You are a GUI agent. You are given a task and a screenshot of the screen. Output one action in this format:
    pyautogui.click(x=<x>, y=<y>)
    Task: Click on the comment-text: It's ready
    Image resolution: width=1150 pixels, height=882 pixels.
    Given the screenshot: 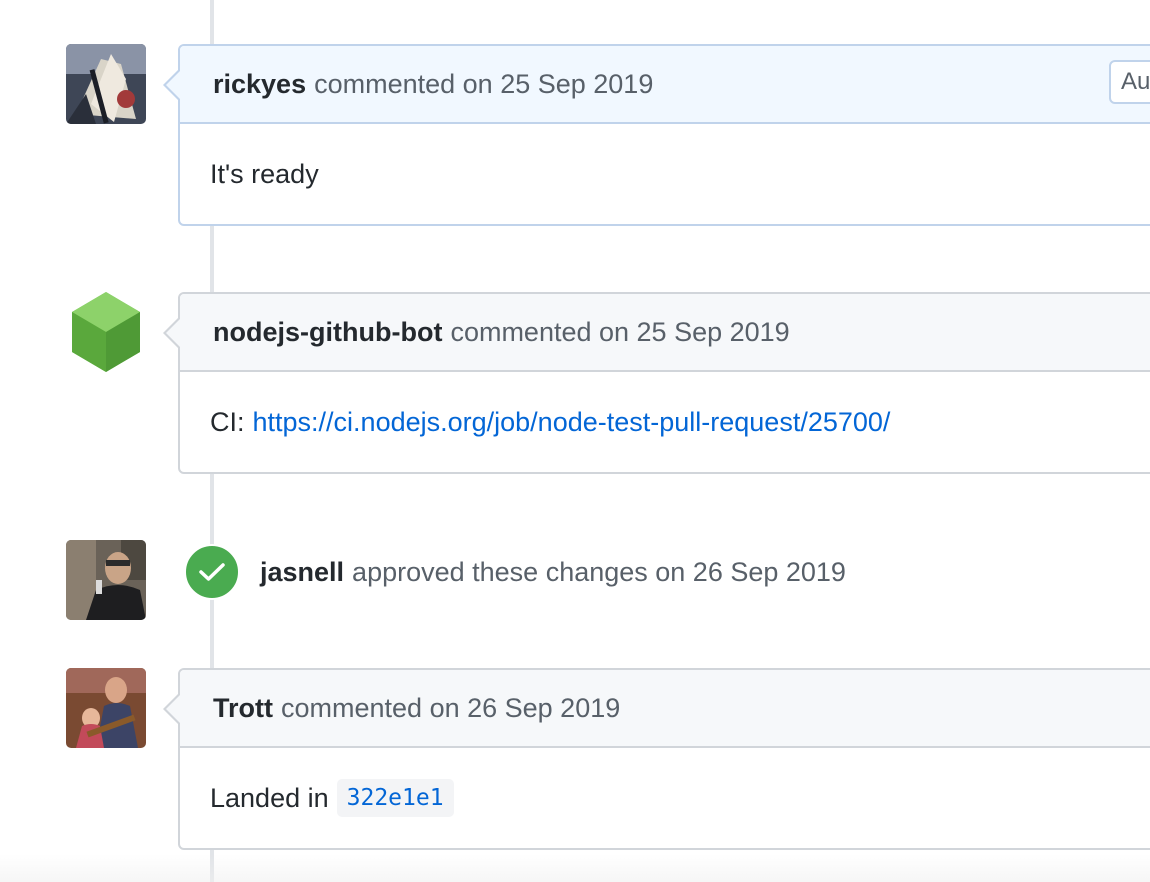 What is the action you would take?
    pyautogui.click(x=264, y=173)
    